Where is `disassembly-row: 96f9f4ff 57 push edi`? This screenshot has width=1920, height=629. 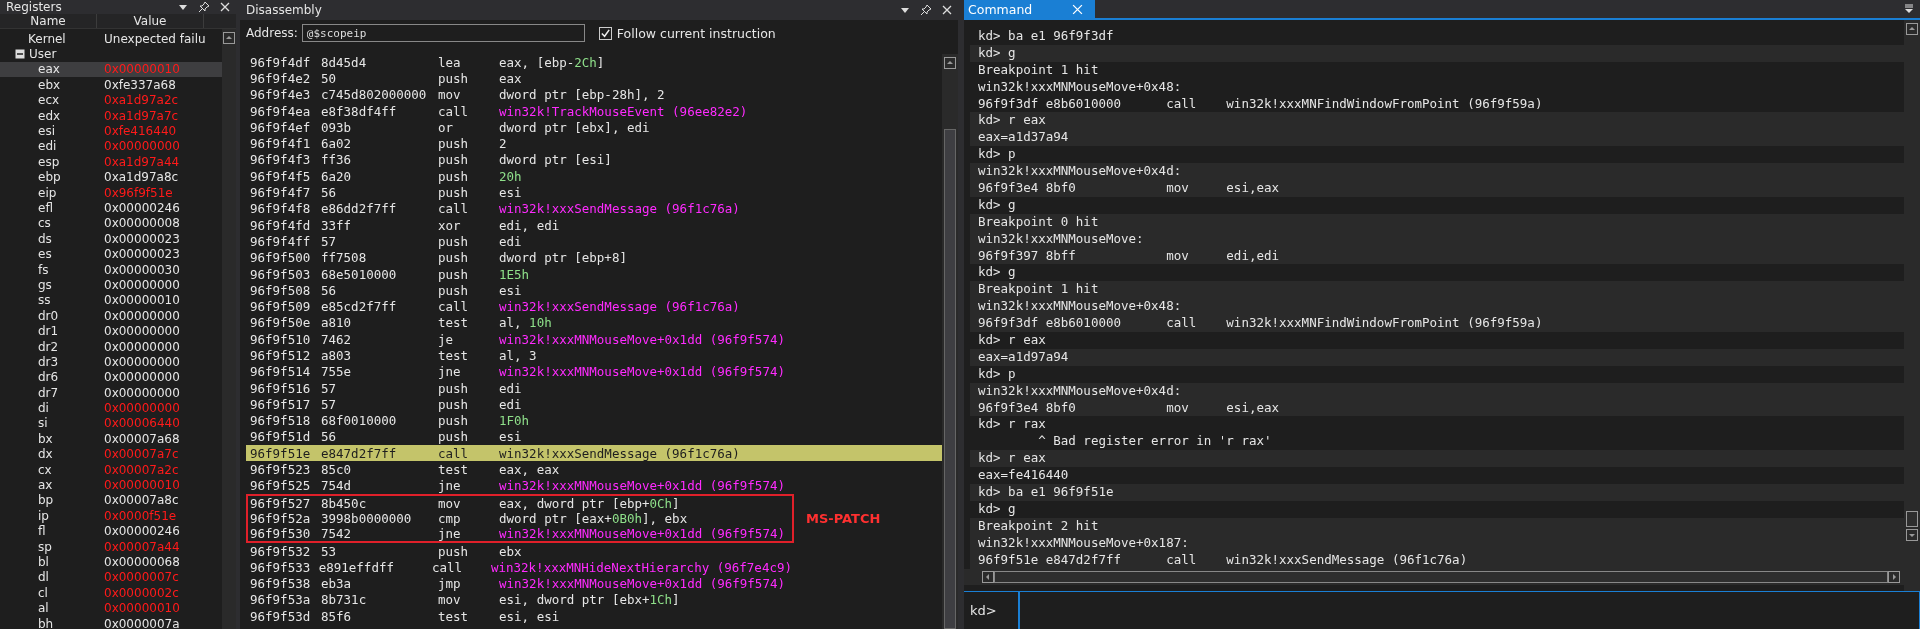
disassembly-row: 96f9f4ff 57 push edi is located at coordinates (594, 241).